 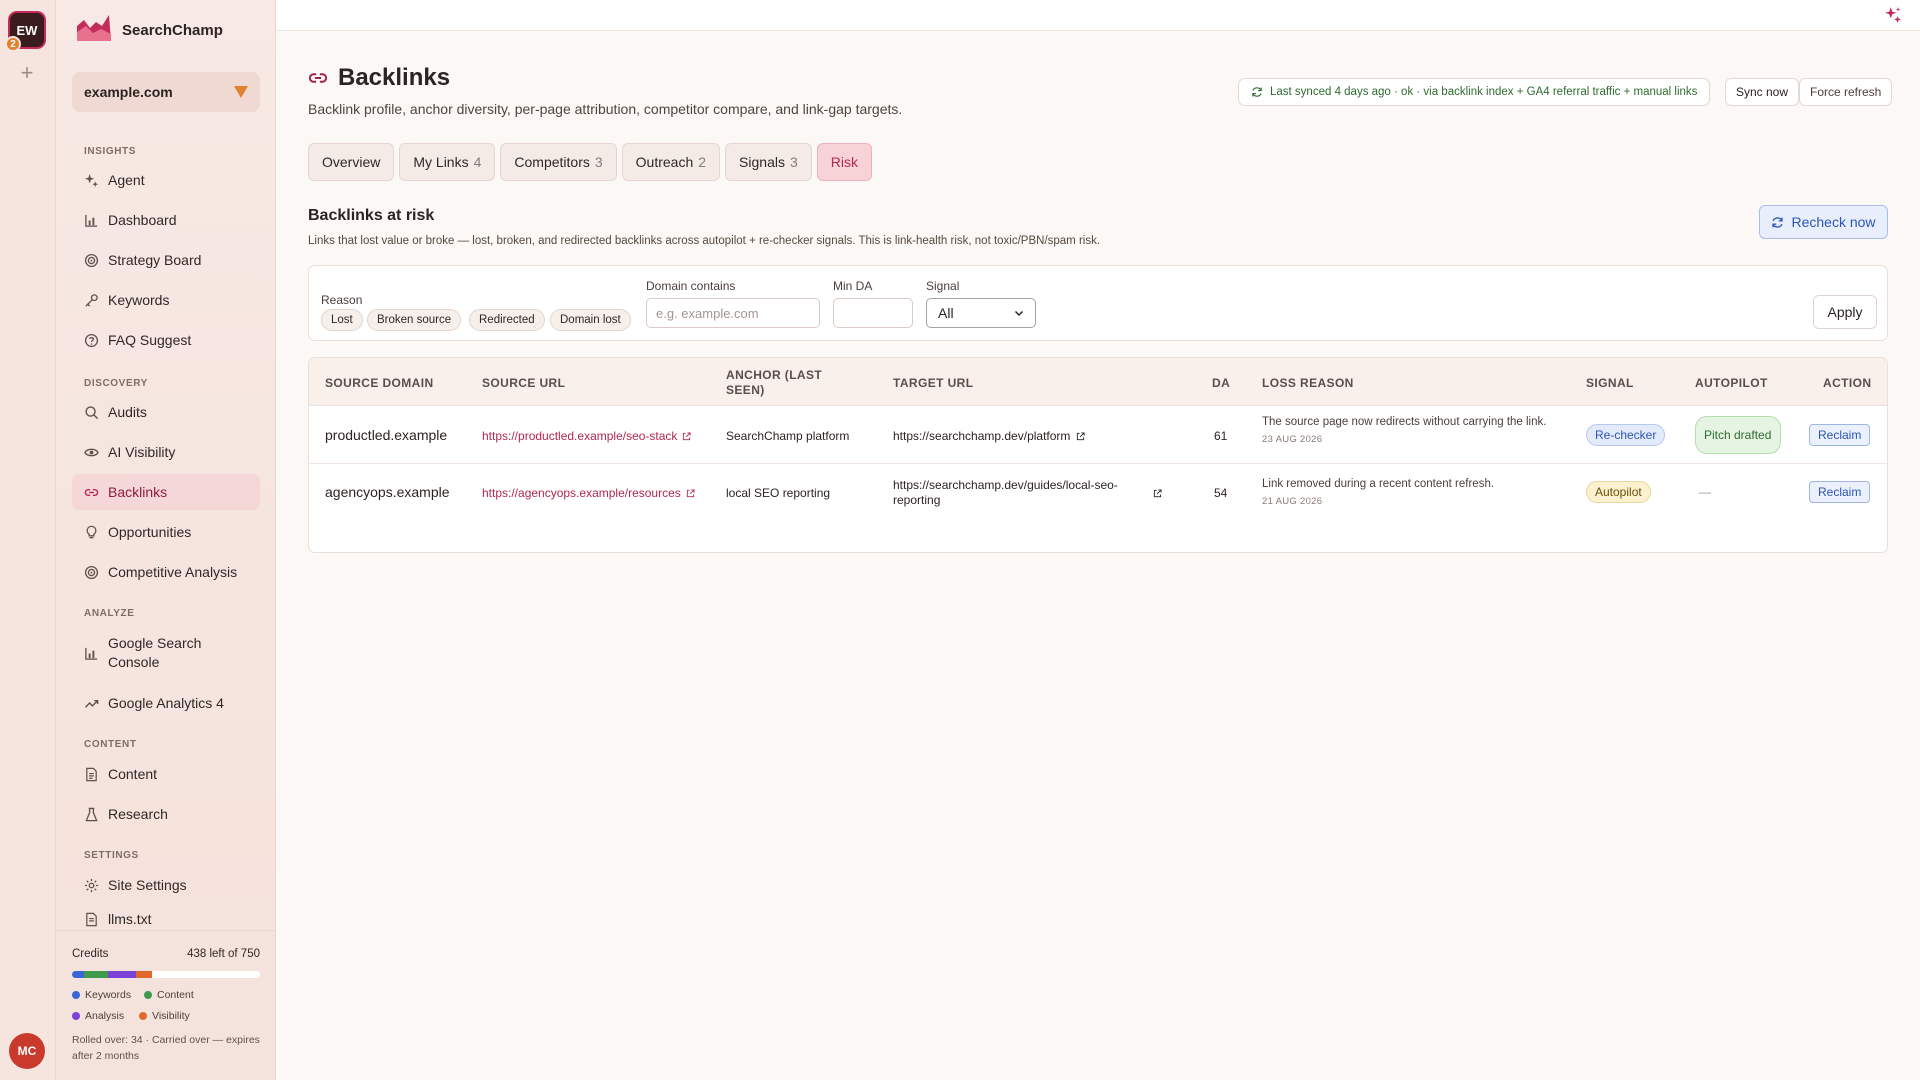 I want to click on sync-now-button: Sync now, so click(x=1762, y=92).